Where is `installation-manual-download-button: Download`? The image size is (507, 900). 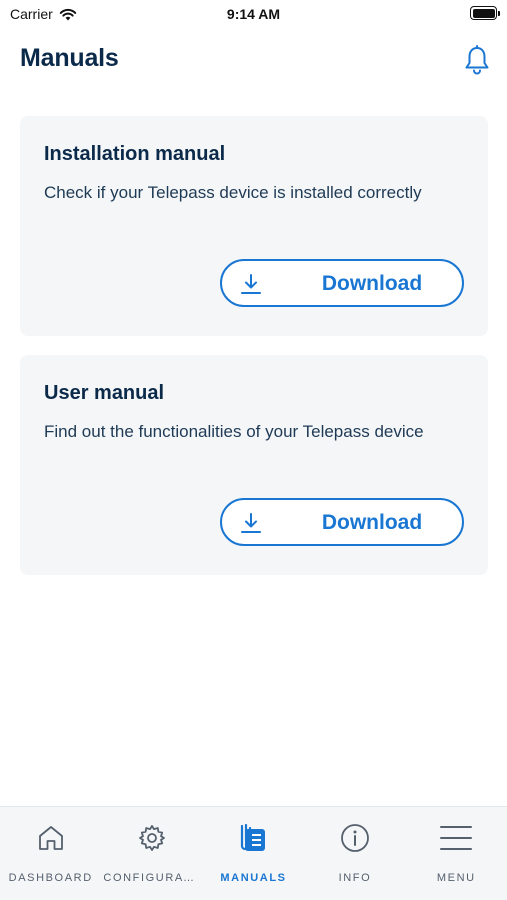 installation-manual-download-button: Download is located at coordinates (342, 283).